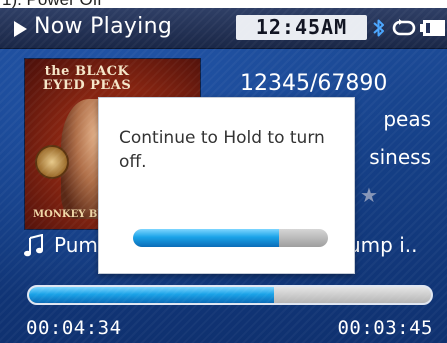 The image size is (447, 343). Describe the element at coordinates (206, 238) in the screenshot. I see `power-off-progress-fill` at that location.